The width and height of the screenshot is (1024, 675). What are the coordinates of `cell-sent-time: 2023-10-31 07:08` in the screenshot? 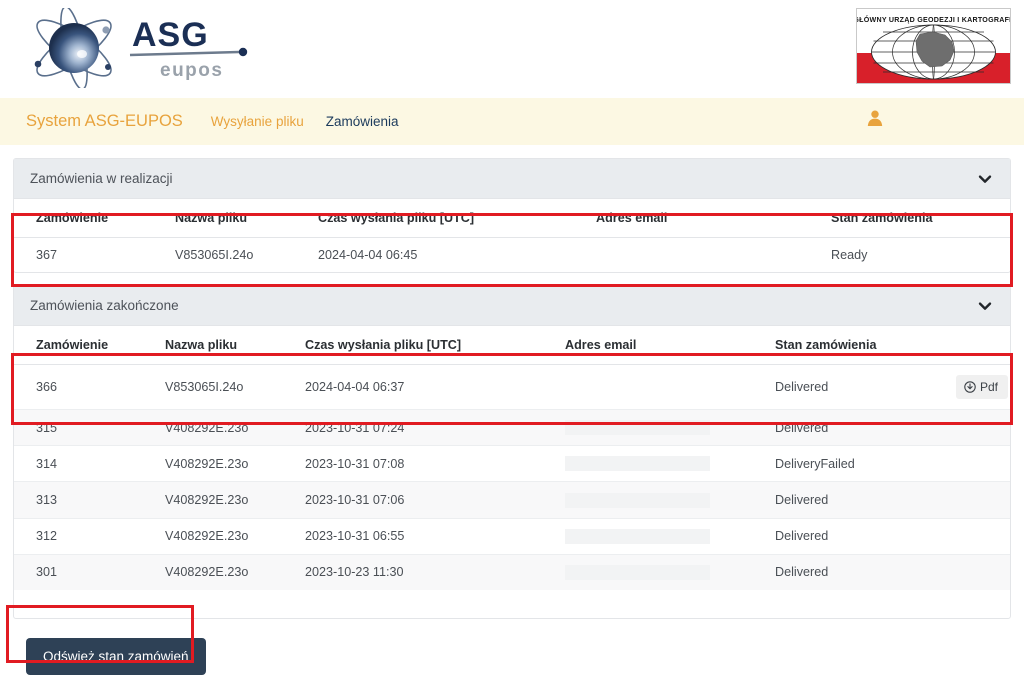 It's located at (435, 464).